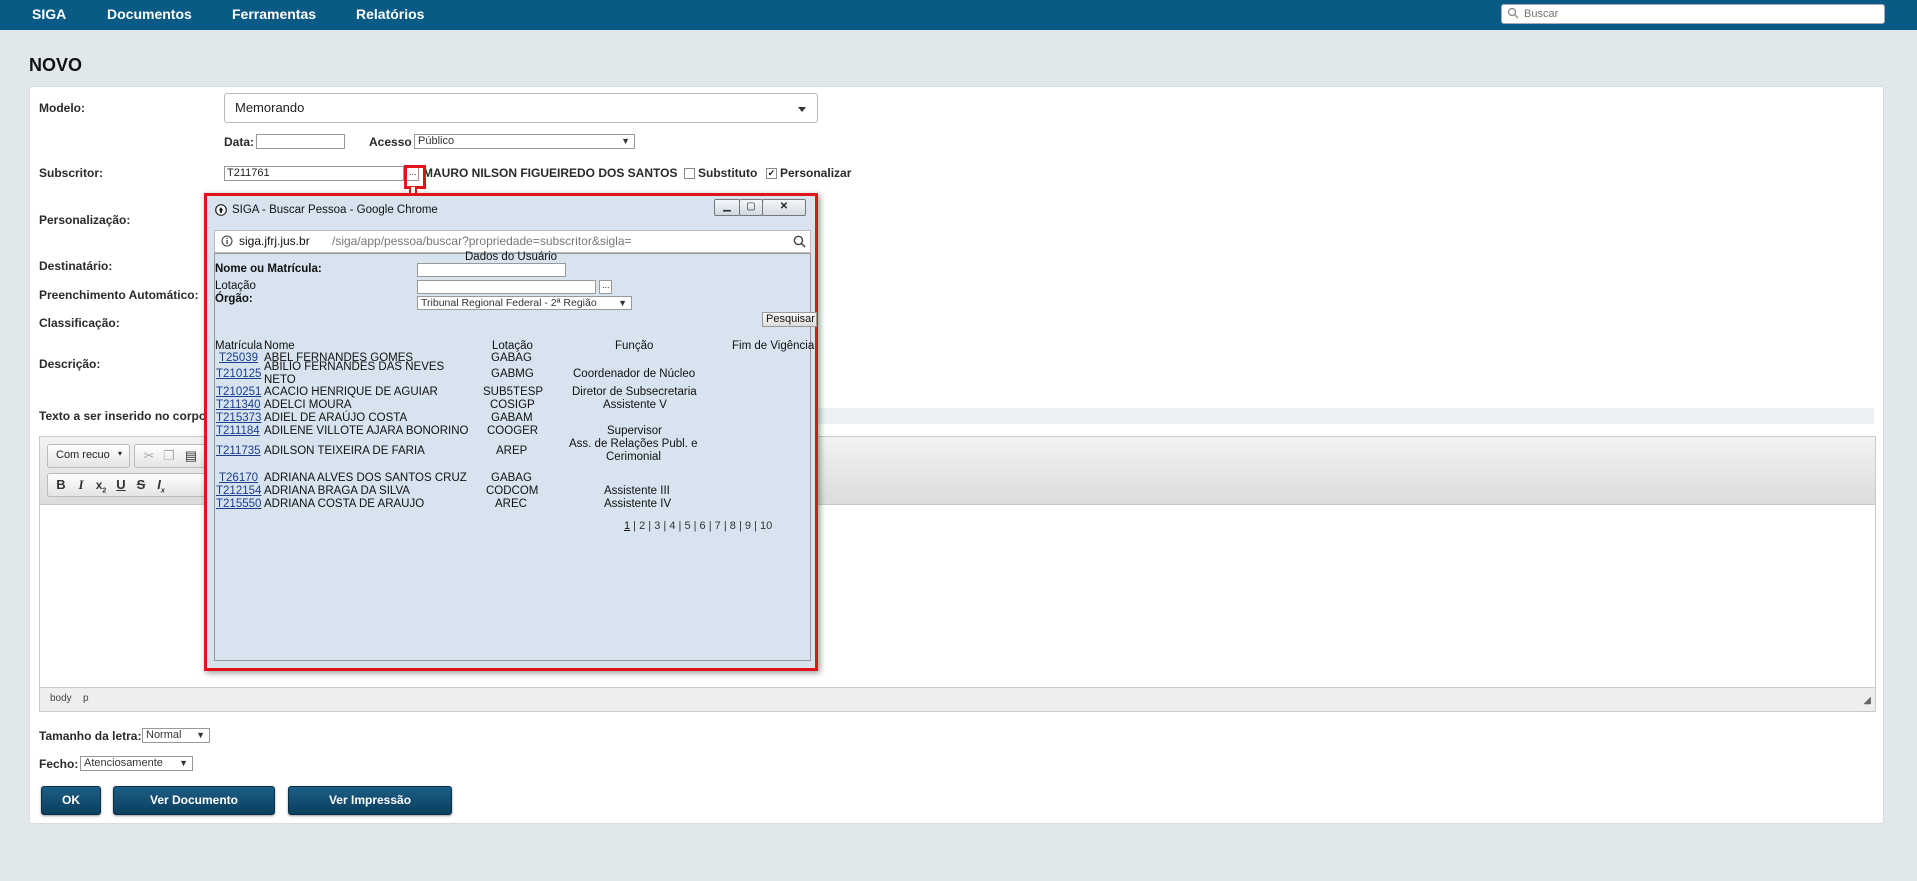 The image size is (1917, 881). What do you see at coordinates (238, 405) in the screenshot?
I see `row-matricula-link: T211340` at bounding box center [238, 405].